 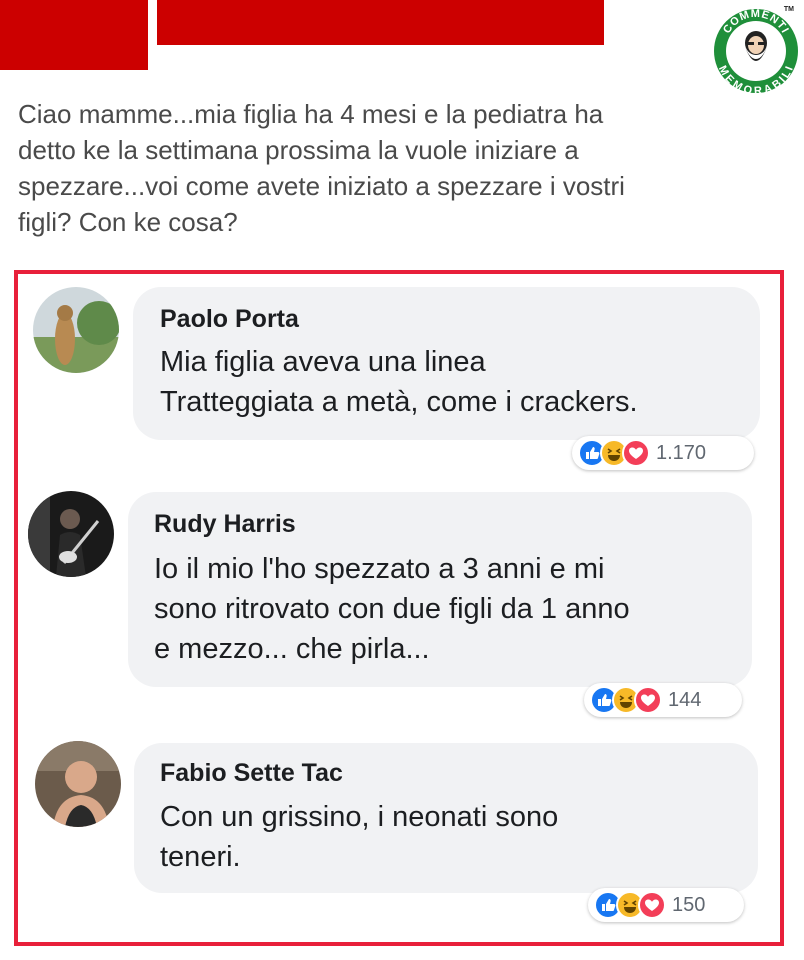 I want to click on comment-line: Con un grissino, i neonati sono, so click(x=359, y=817).